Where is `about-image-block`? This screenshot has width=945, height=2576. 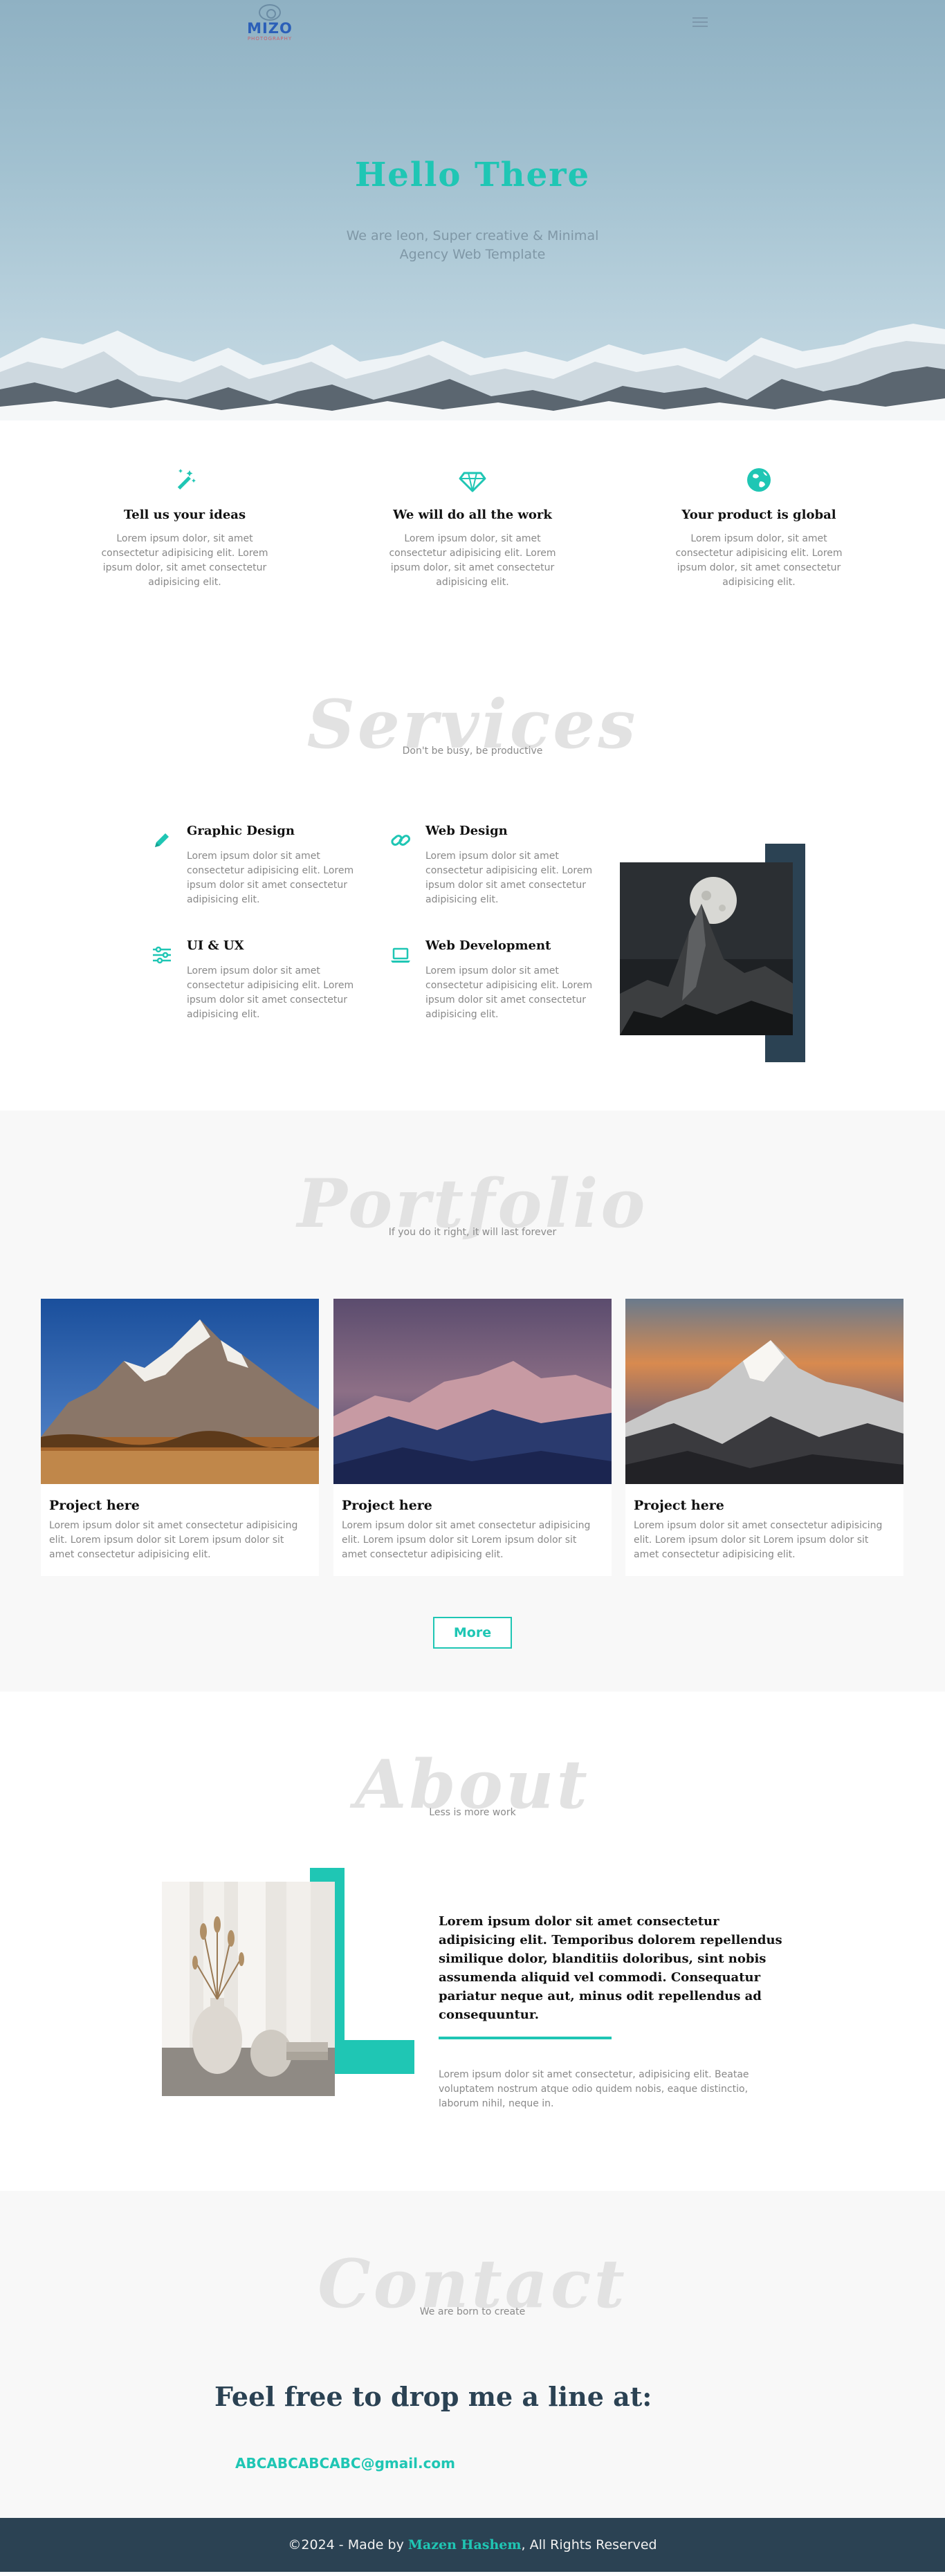 about-image-block is located at coordinates (288, 2003).